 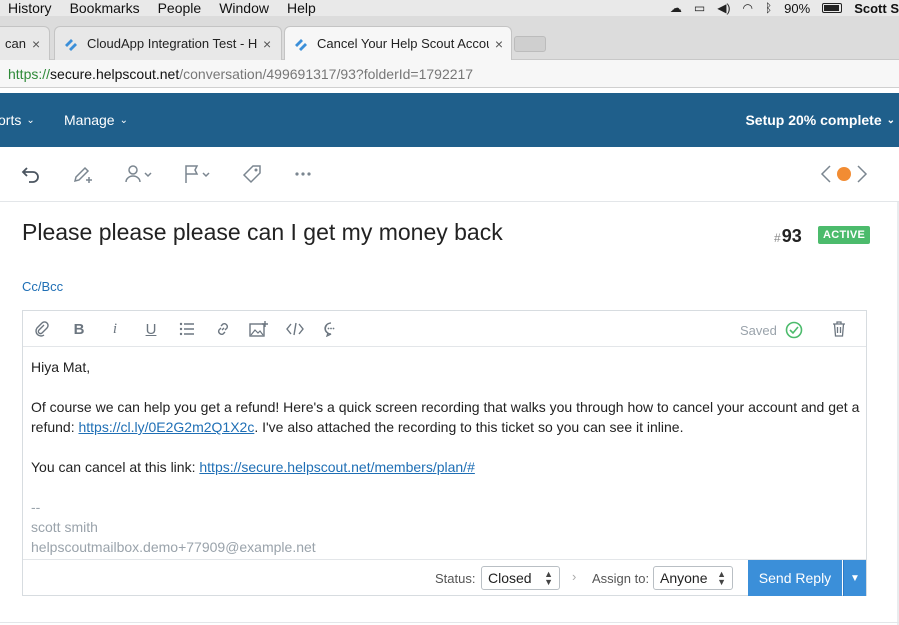 What do you see at coordinates (199, 174) in the screenshot?
I see `flag-icon` at bounding box center [199, 174].